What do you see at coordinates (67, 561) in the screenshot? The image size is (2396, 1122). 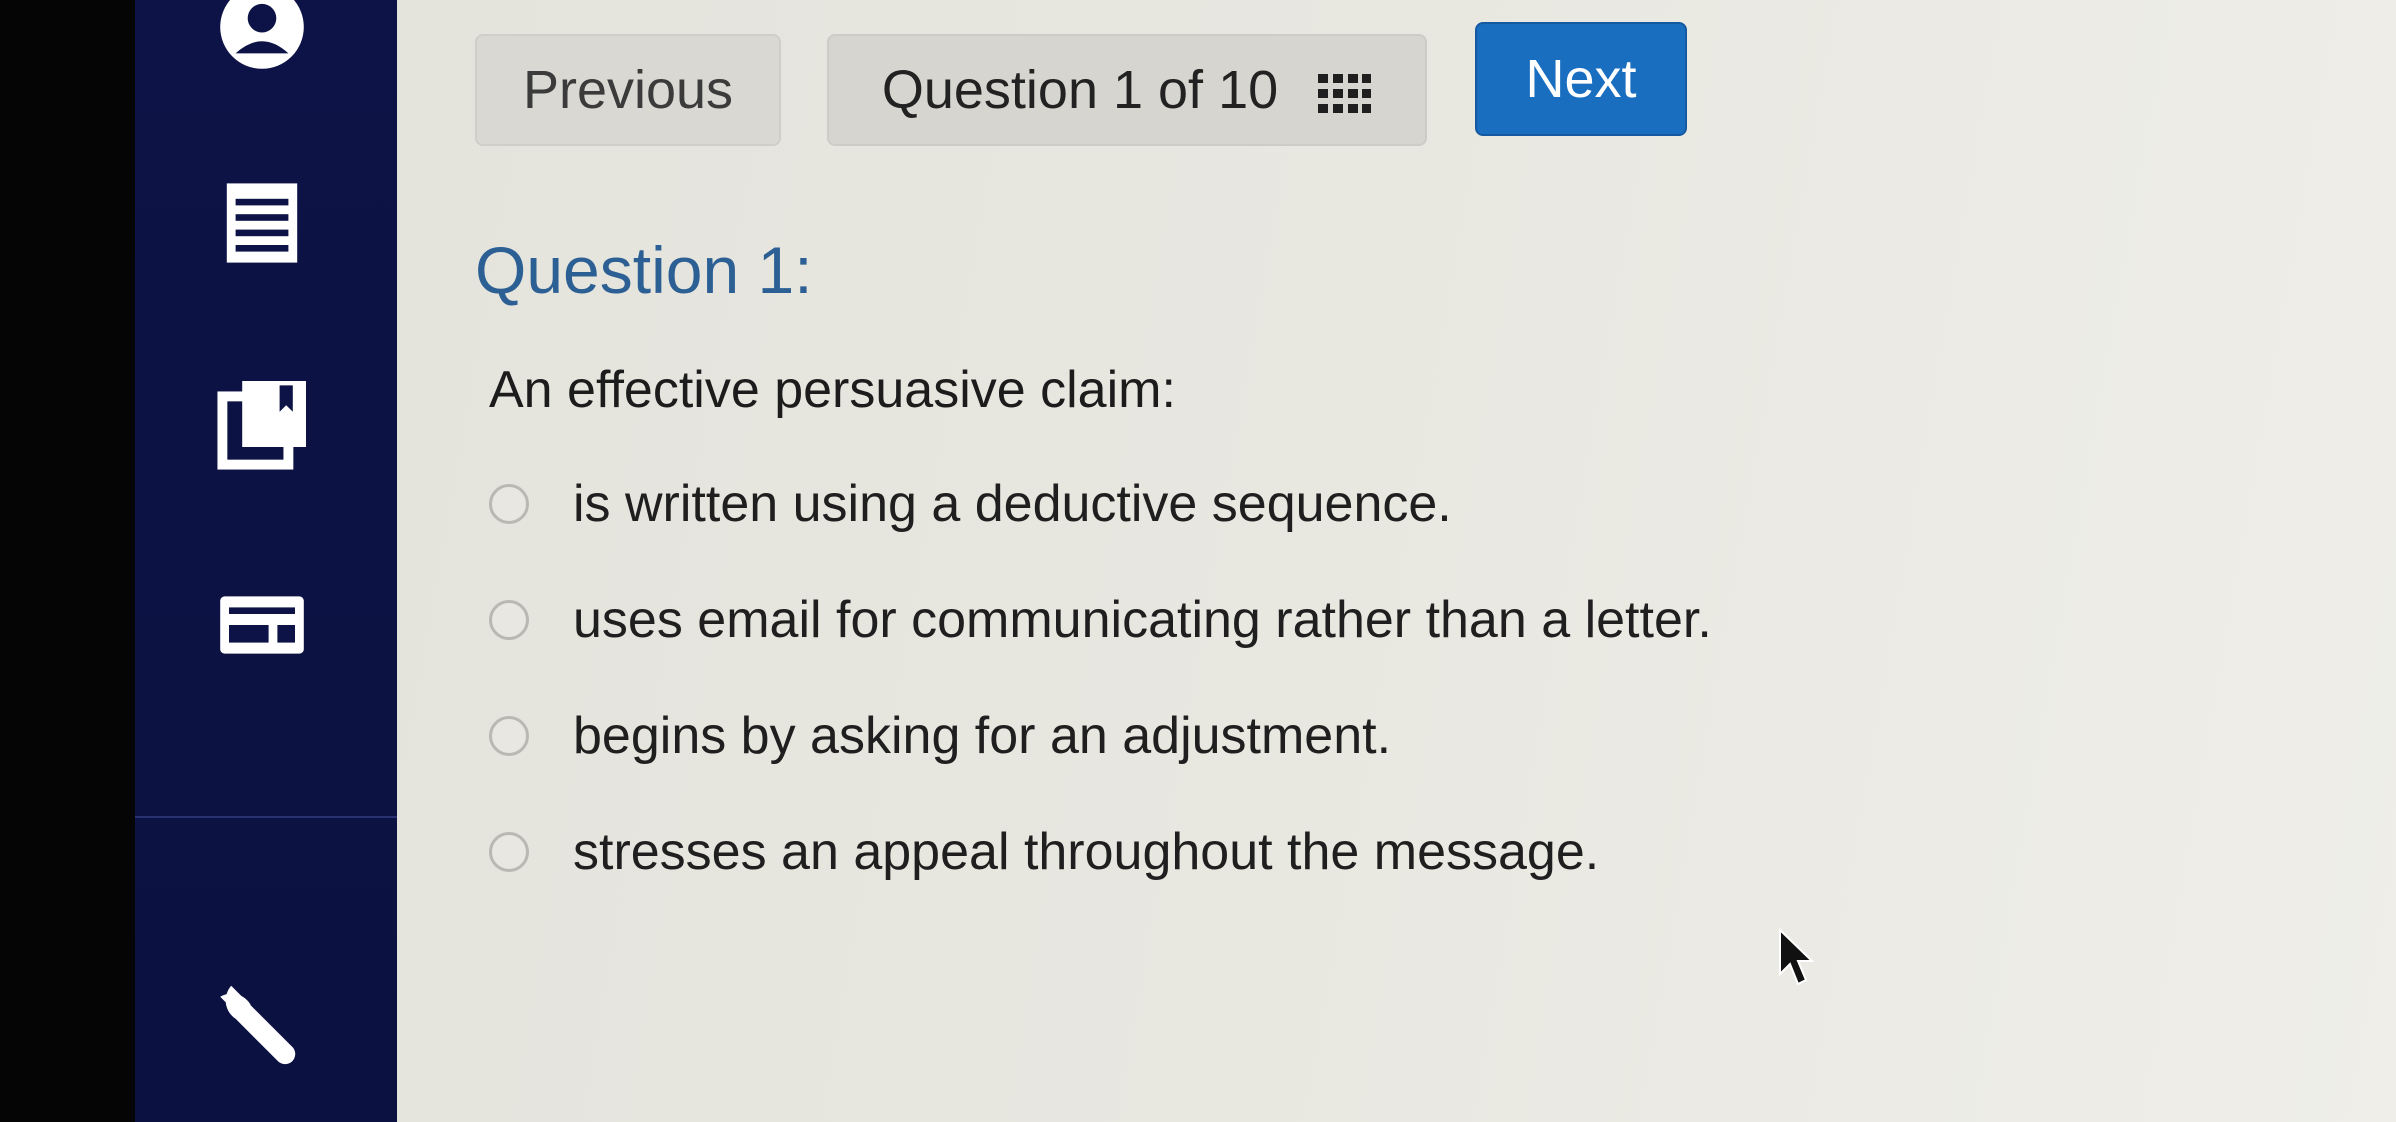 I see `screen-bezel` at bounding box center [67, 561].